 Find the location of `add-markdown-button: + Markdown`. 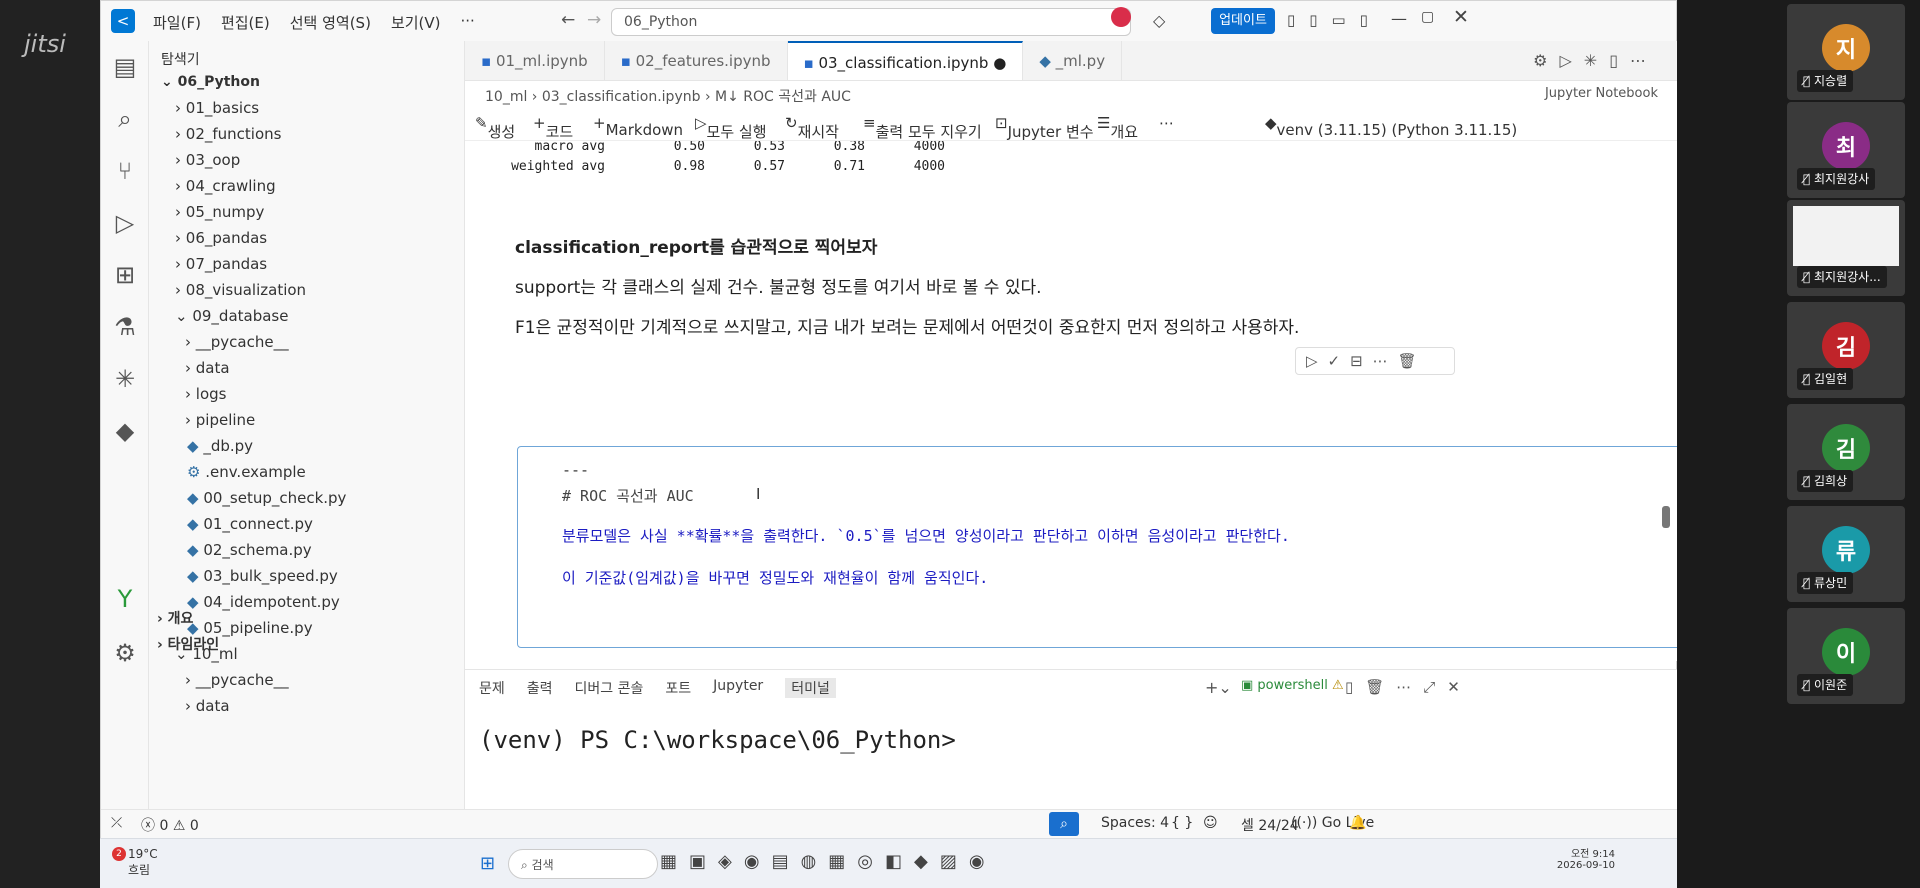

add-markdown-button: + Markdown is located at coordinates (638, 126).